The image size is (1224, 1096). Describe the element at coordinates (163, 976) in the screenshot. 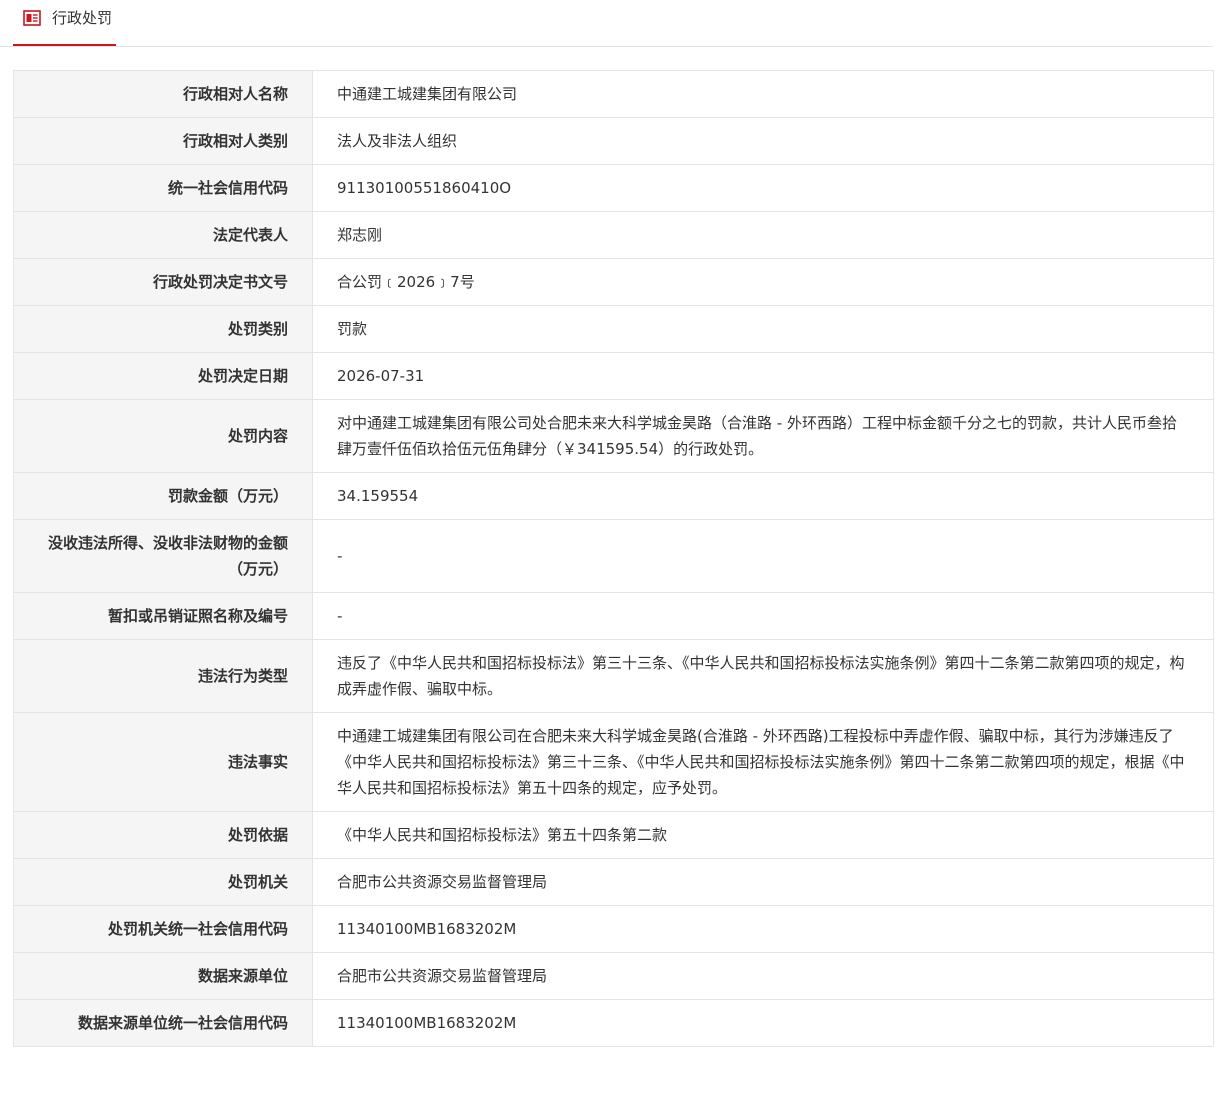

I see `row-label: 数据来源单位` at that location.